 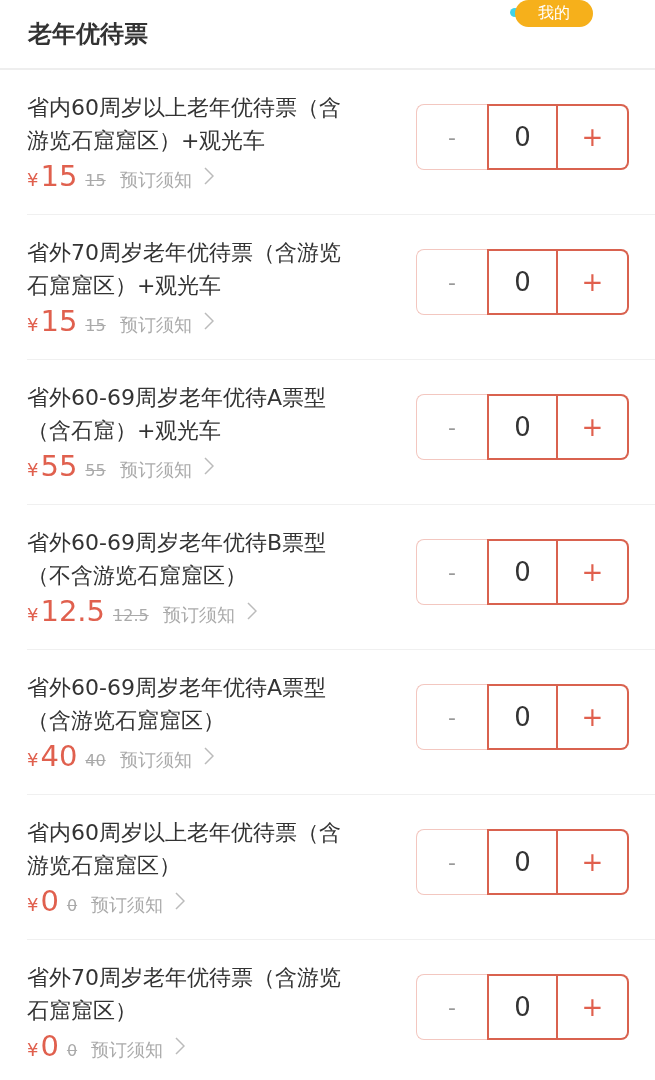 I want to click on ticket-name: 省外60-69周岁老年优待A票型 （含石窟）+观光车, so click(x=176, y=414).